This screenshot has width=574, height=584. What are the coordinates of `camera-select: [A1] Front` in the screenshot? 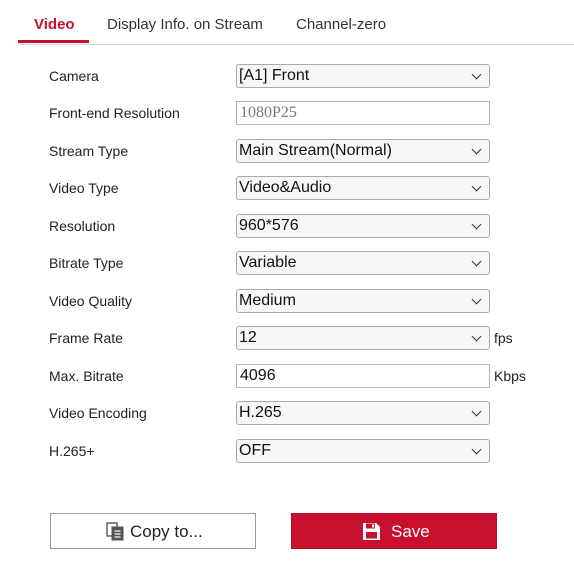 It's located at (363, 76).